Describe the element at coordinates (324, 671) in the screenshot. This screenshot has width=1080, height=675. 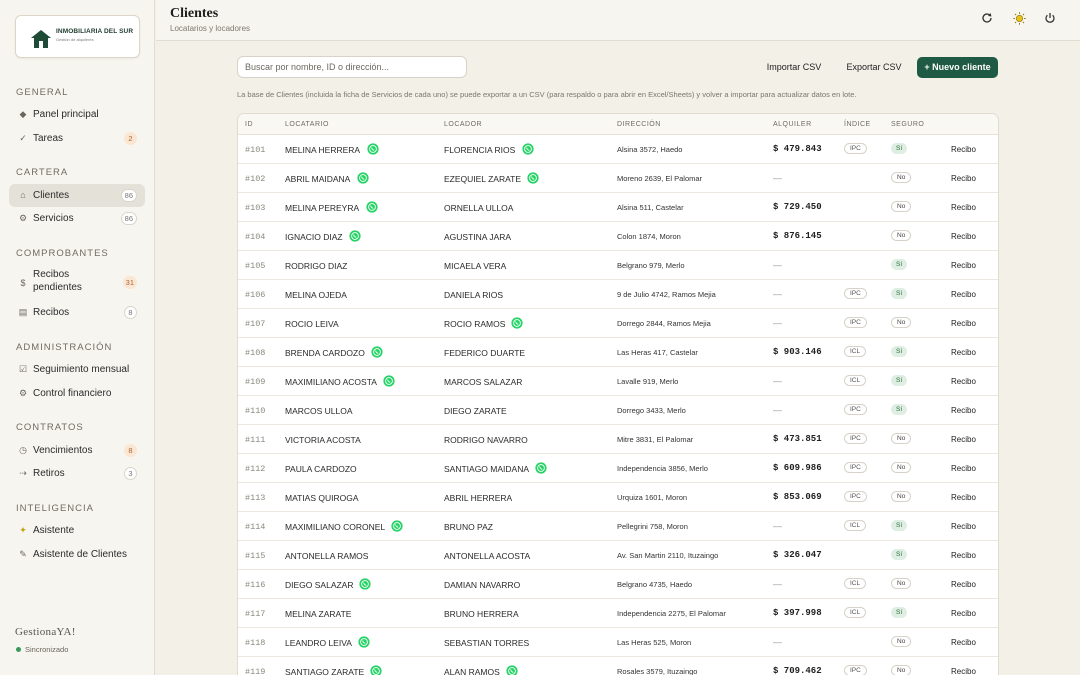
I see `locatario-name: SANTIAGO ZARATE` at that location.